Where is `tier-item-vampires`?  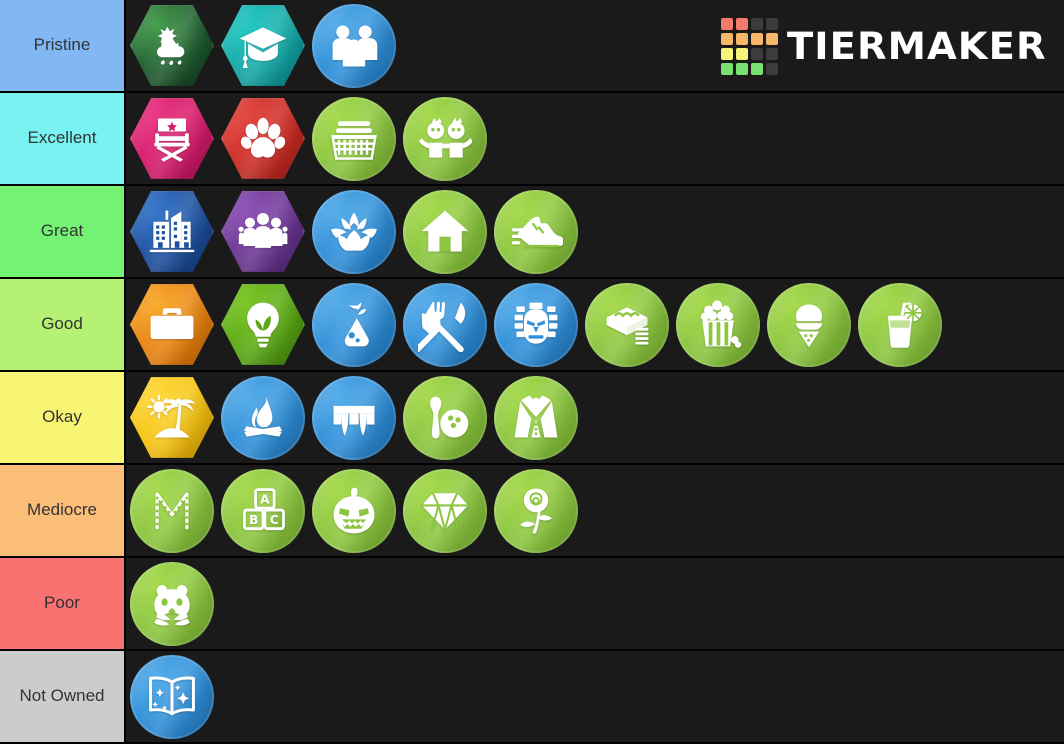 tier-item-vampires is located at coordinates (354, 417).